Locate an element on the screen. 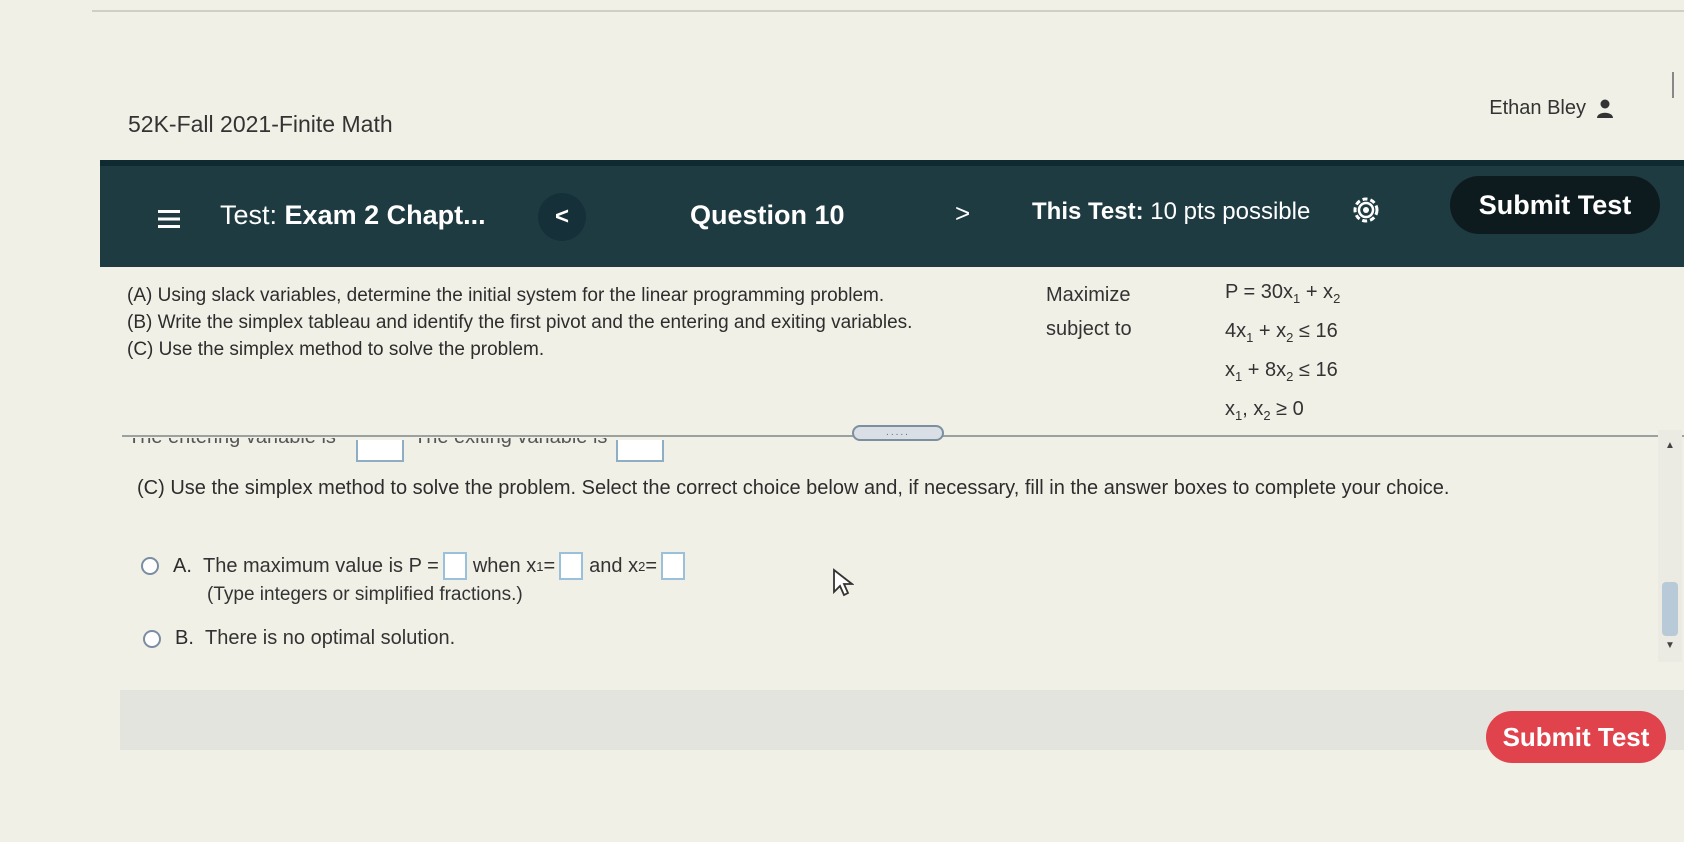  user-name: Ethan Bley is located at coordinates (1537, 108).